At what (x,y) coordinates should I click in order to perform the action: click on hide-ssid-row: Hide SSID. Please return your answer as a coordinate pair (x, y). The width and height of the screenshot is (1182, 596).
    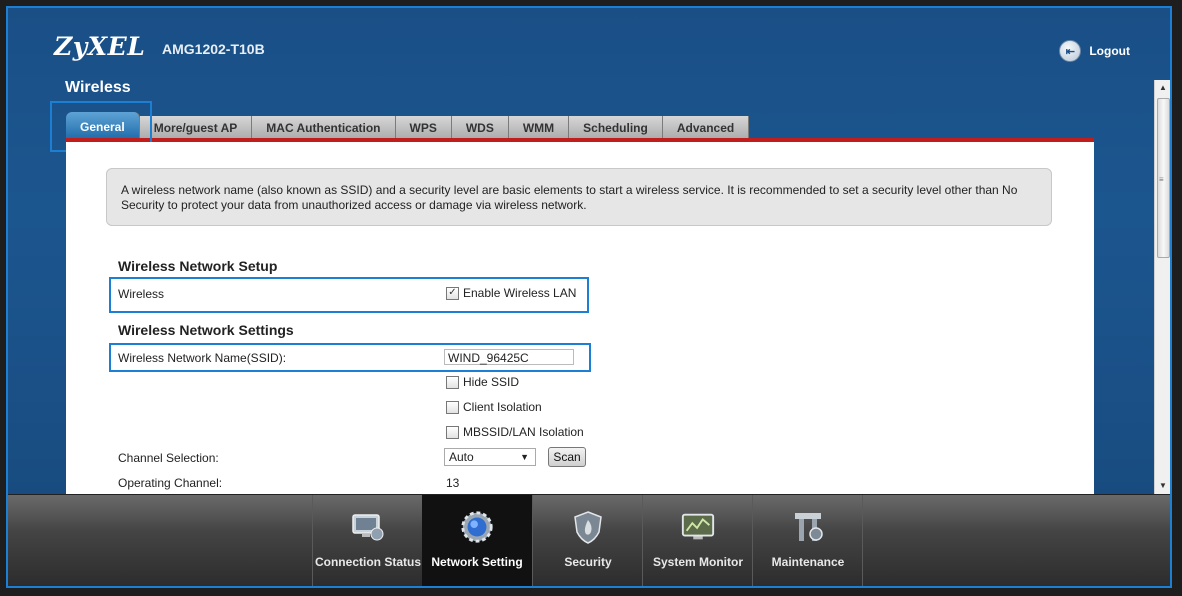
    Looking at the image, I should click on (482, 382).